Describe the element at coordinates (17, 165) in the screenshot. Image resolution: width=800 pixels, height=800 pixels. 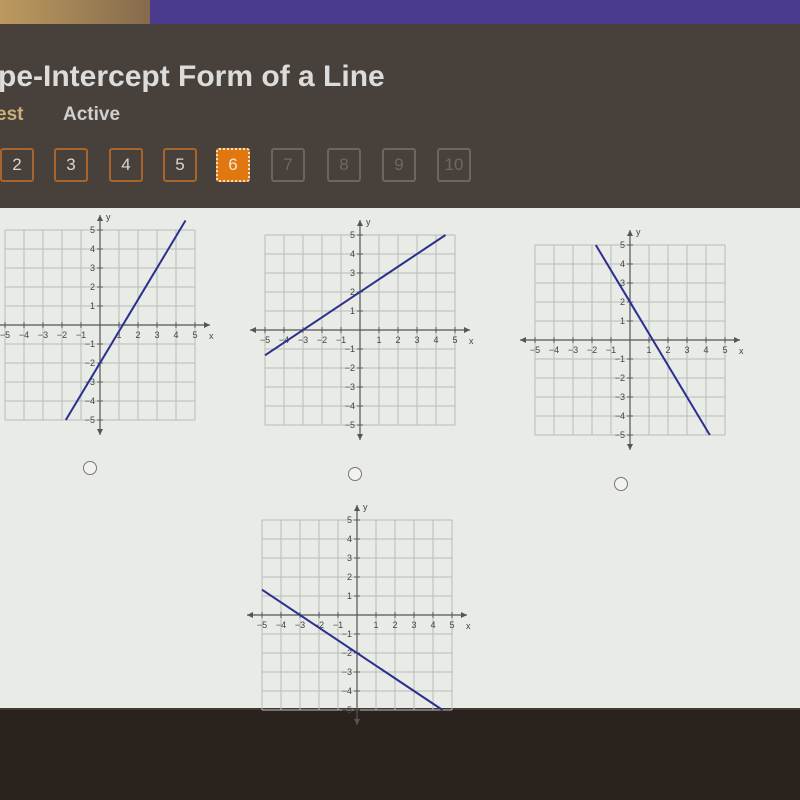
I see `page-button-2: 2` at that location.